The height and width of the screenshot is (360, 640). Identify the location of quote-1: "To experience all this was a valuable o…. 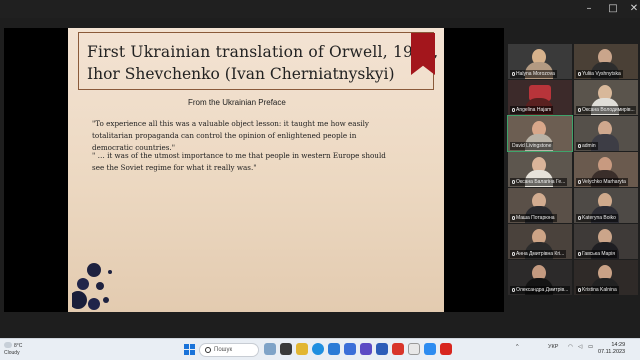
(230, 135).